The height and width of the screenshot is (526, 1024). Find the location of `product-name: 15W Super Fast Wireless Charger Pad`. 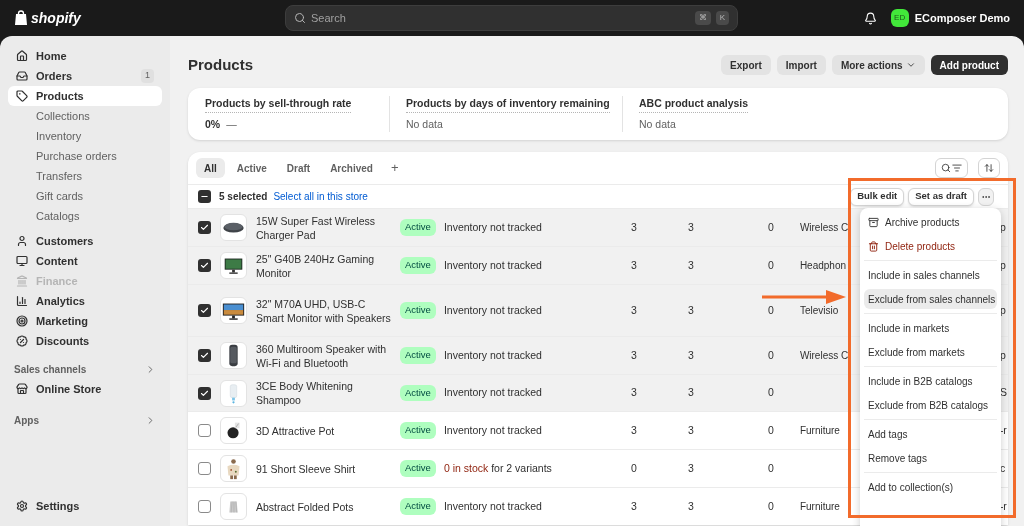

product-name: 15W Super Fast Wireless Charger Pad is located at coordinates (324, 227).